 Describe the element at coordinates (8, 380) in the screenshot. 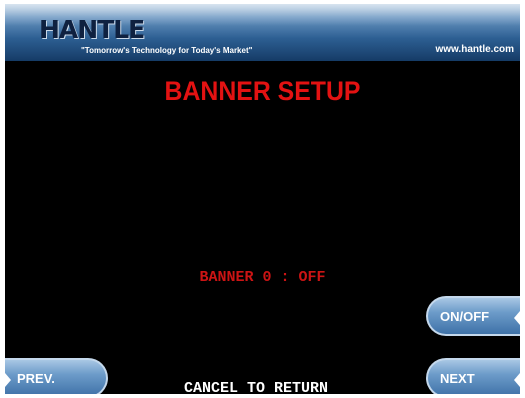

I see `arrow-left-icon` at that location.